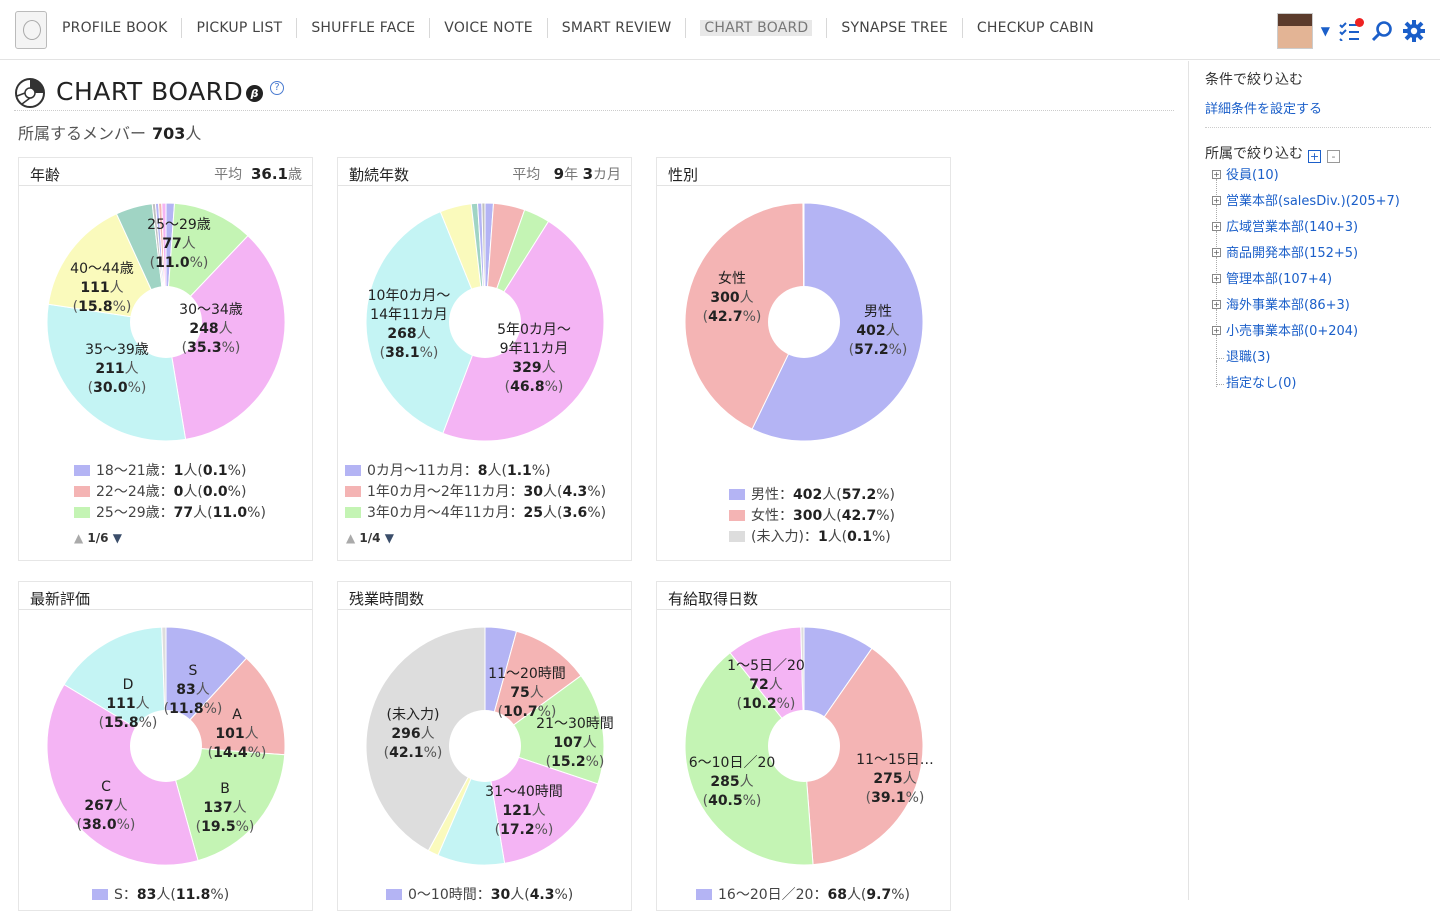 Image resolution: width=1440 pixels, height=911 pixels. Describe the element at coordinates (683, 175) in the screenshot. I see `card-title: 性別` at that location.